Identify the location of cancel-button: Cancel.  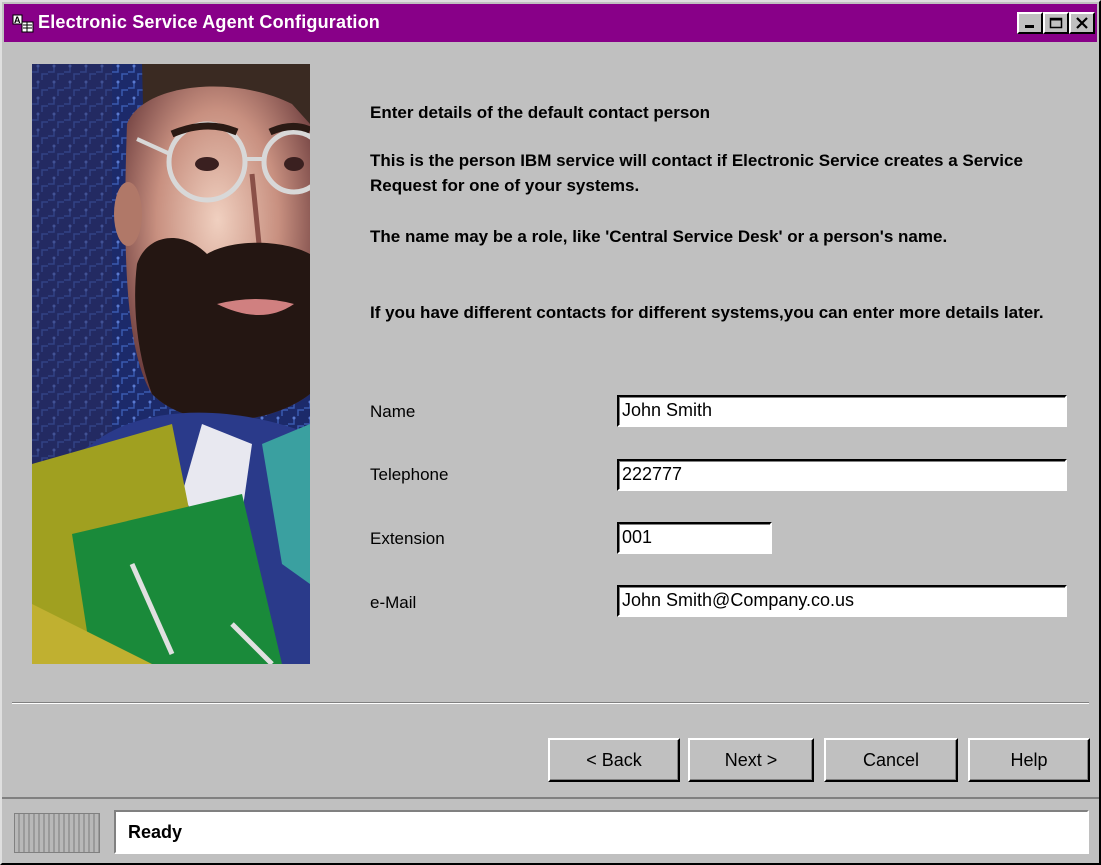
(891, 760).